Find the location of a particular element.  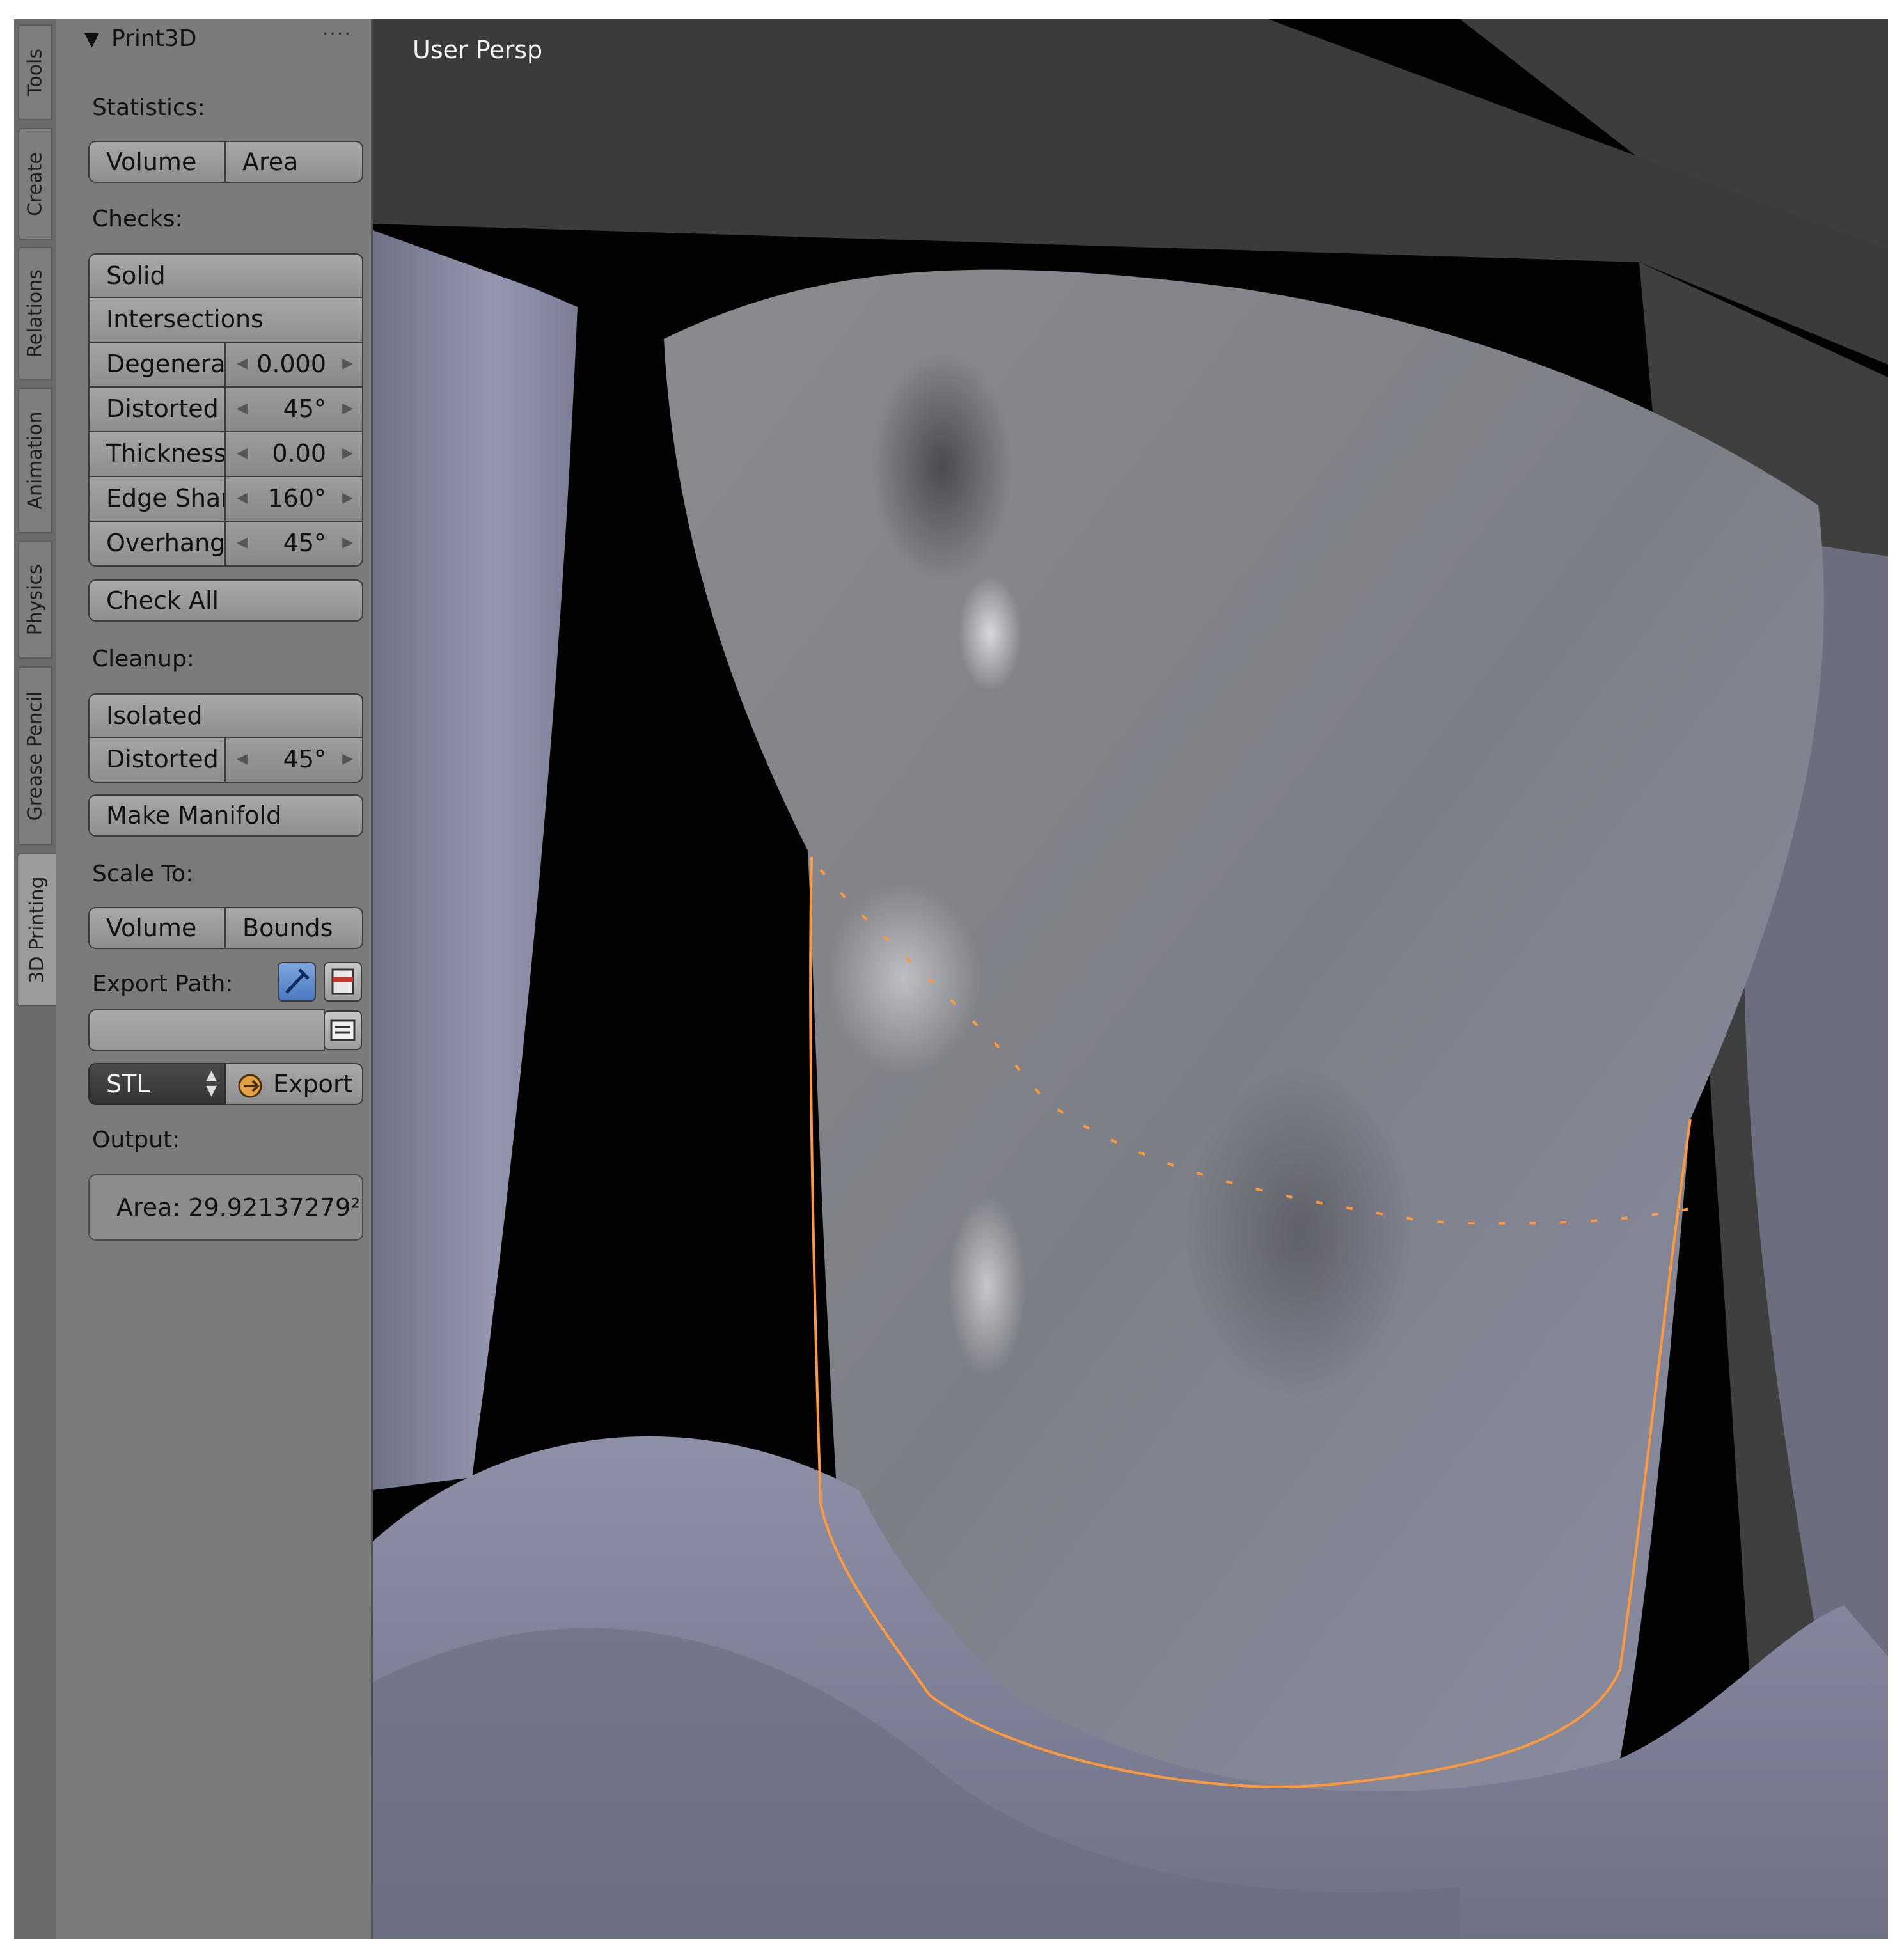

file-browse-blank-button is located at coordinates (343, 982).